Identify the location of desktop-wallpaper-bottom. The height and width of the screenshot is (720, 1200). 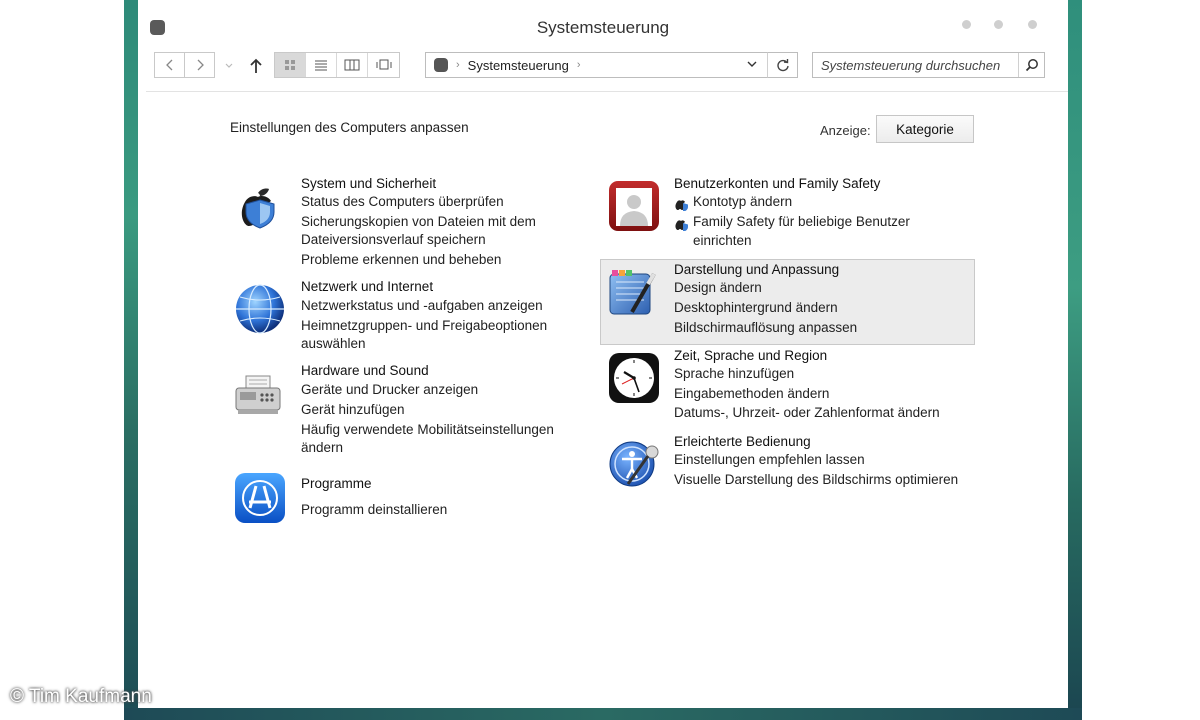
(603, 714).